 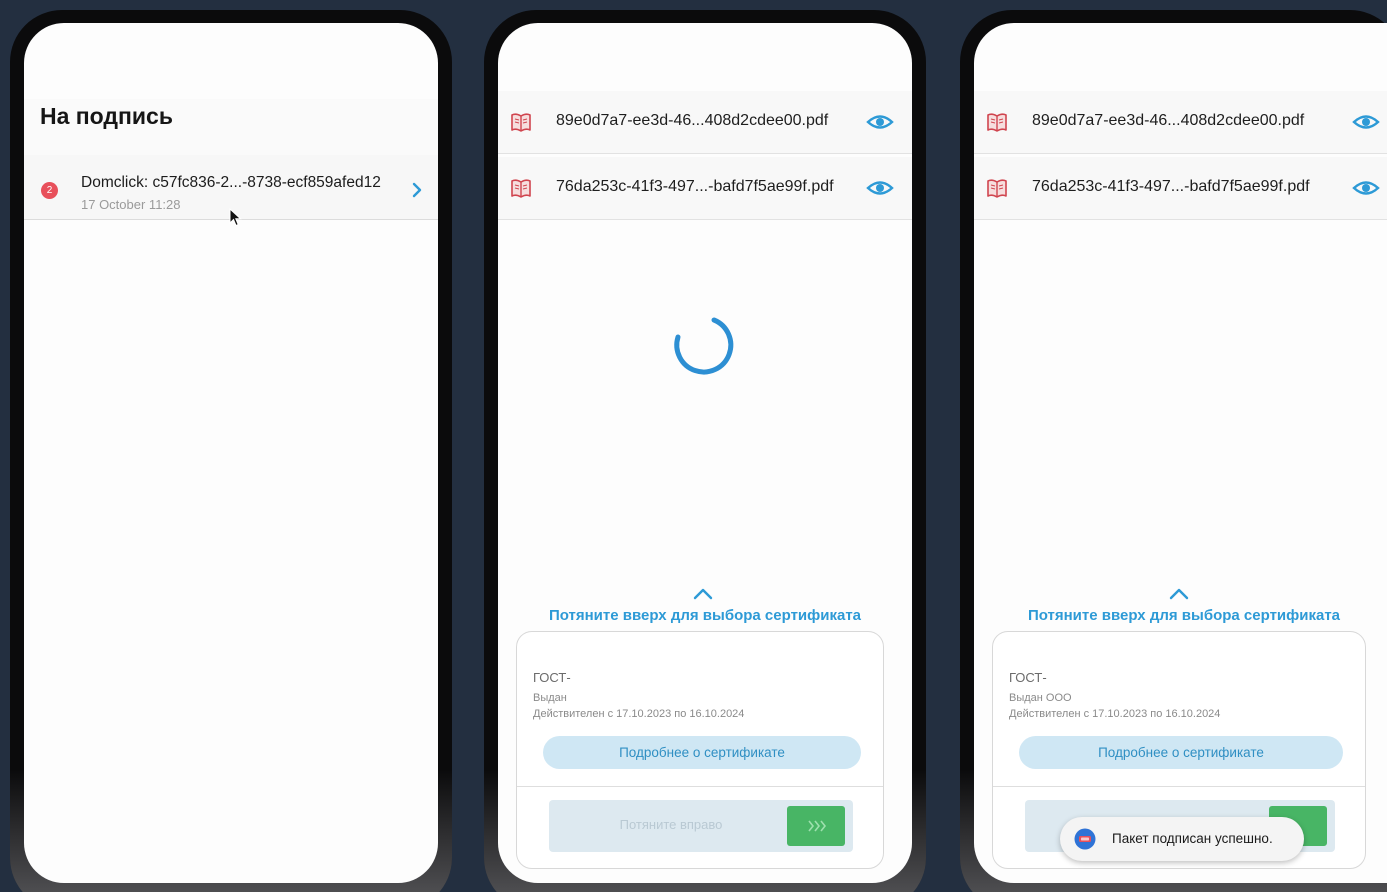 What do you see at coordinates (417, 190) in the screenshot?
I see `chevron-right-icon` at bounding box center [417, 190].